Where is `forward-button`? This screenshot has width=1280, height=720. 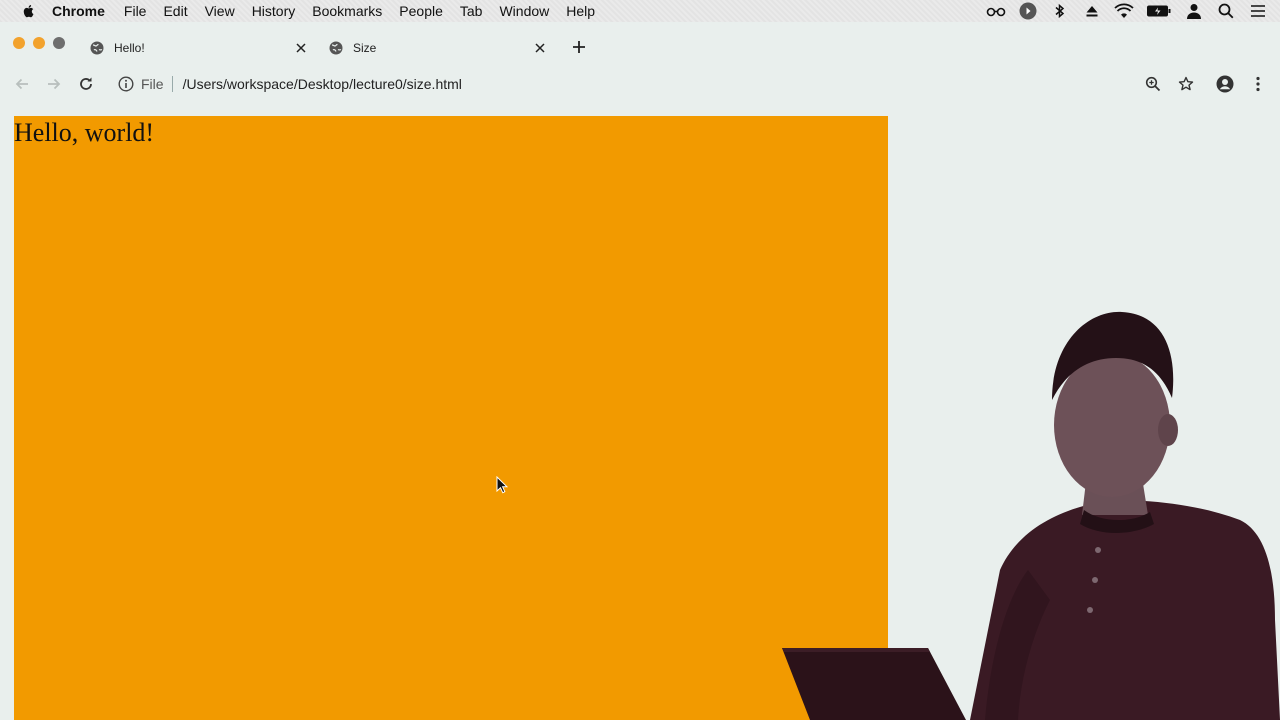
forward-button is located at coordinates (54, 84).